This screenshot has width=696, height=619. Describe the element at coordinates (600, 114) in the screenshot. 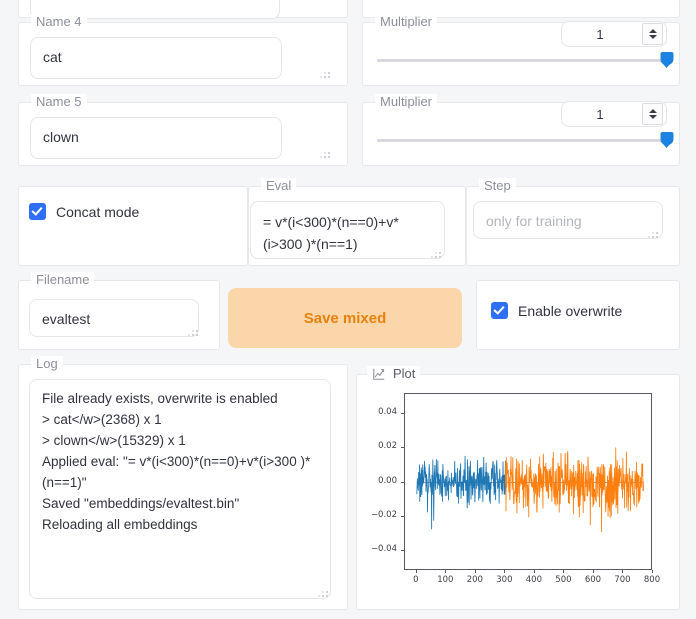

I see `multiplier-5-value: 1` at that location.